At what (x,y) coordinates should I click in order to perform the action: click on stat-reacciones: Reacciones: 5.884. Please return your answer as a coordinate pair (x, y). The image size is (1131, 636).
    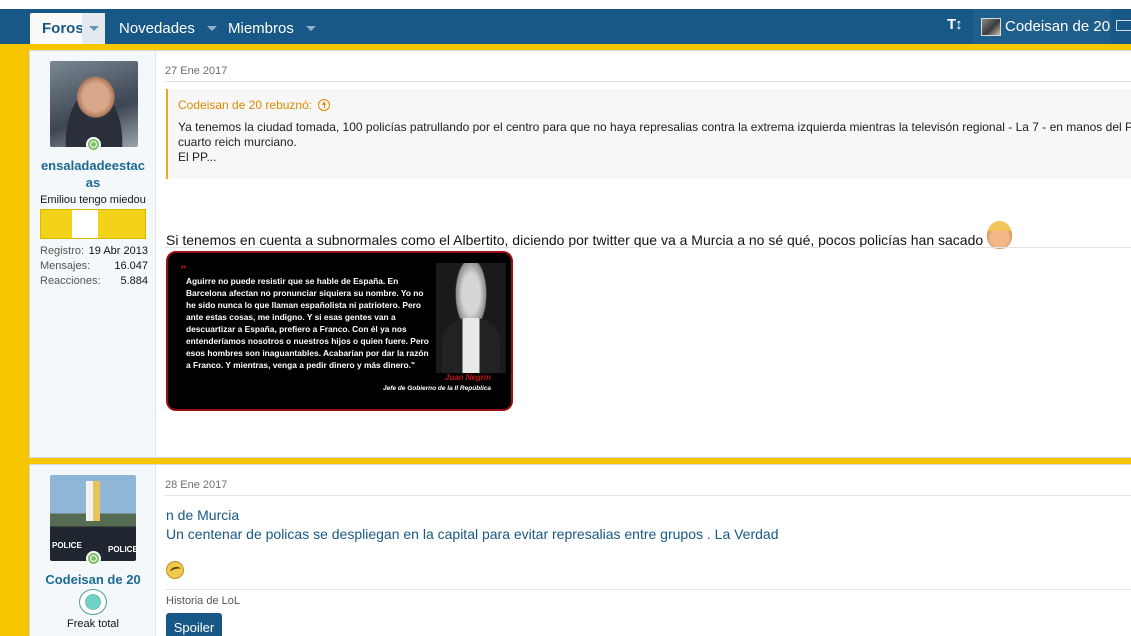
    Looking at the image, I should click on (94, 281).